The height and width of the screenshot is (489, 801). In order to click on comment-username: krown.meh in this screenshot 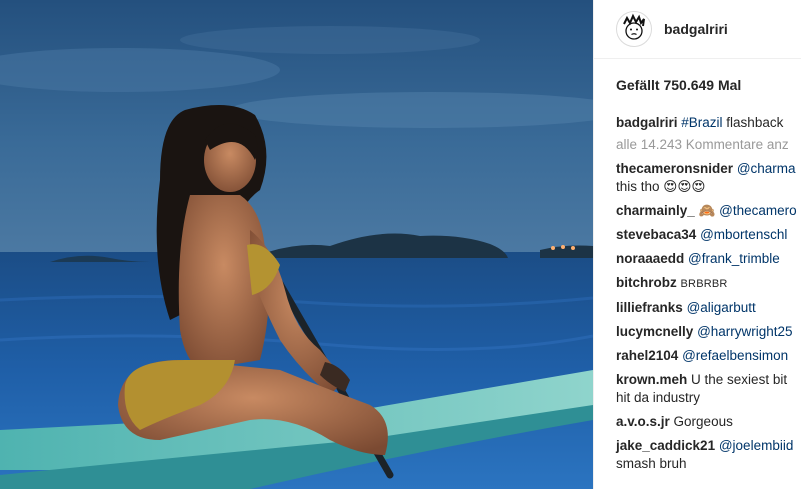, I will do `click(651, 379)`.